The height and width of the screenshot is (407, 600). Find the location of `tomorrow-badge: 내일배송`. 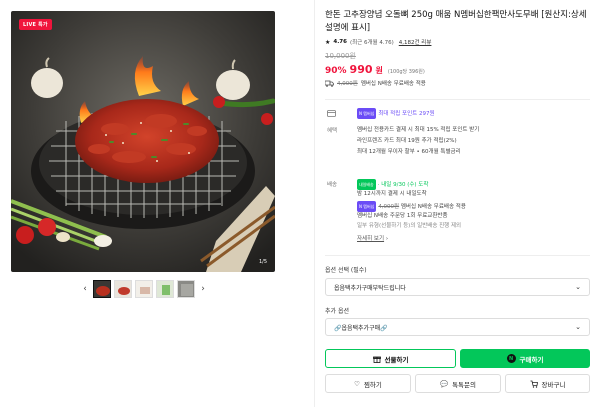

tomorrow-badge: 내일배송 is located at coordinates (366, 184).